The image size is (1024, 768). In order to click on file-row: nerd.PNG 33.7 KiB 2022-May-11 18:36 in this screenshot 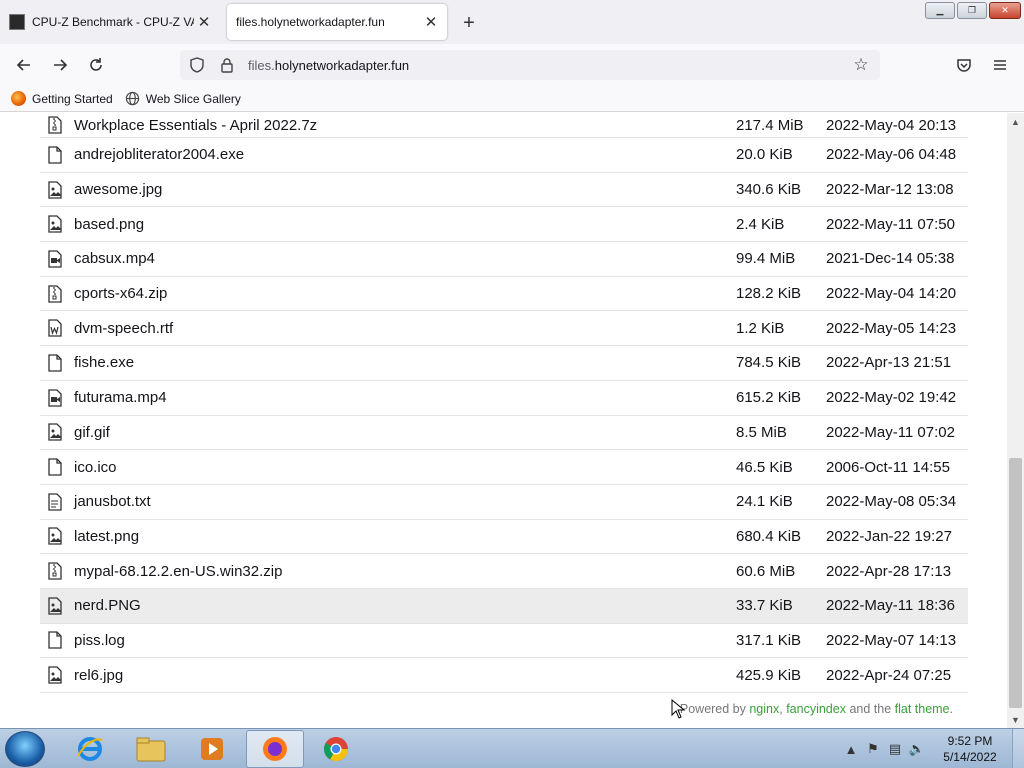, I will do `click(504, 606)`.